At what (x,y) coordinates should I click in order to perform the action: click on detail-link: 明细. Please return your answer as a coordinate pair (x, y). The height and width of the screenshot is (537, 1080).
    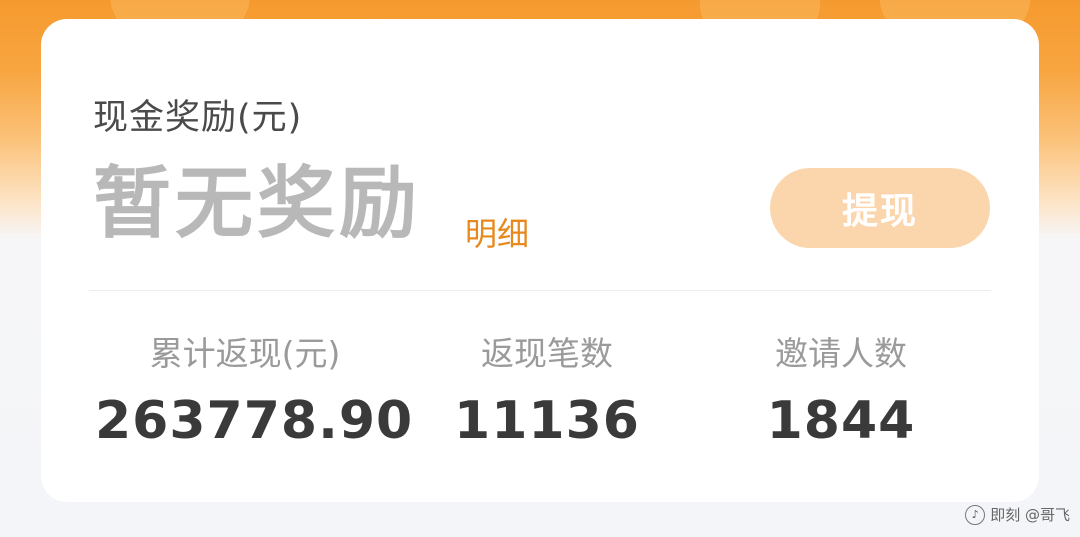
    Looking at the image, I should click on (497, 232).